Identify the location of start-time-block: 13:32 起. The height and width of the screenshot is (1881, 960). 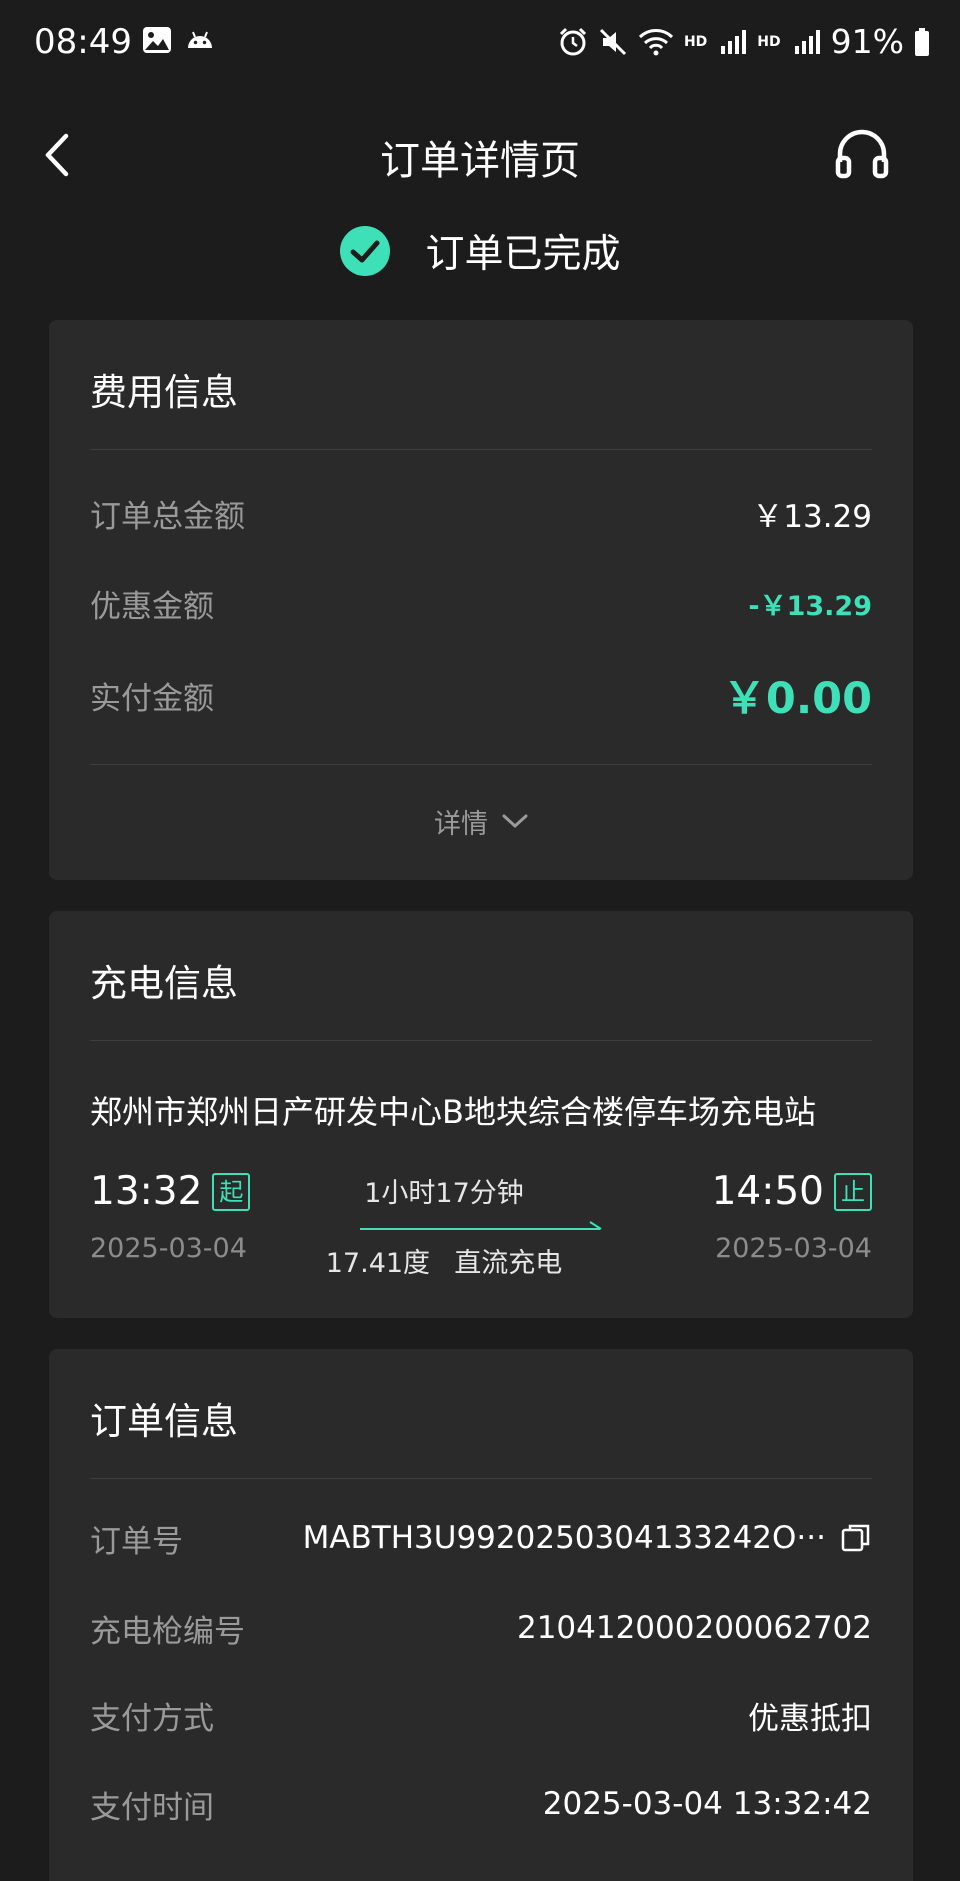
(170, 1191).